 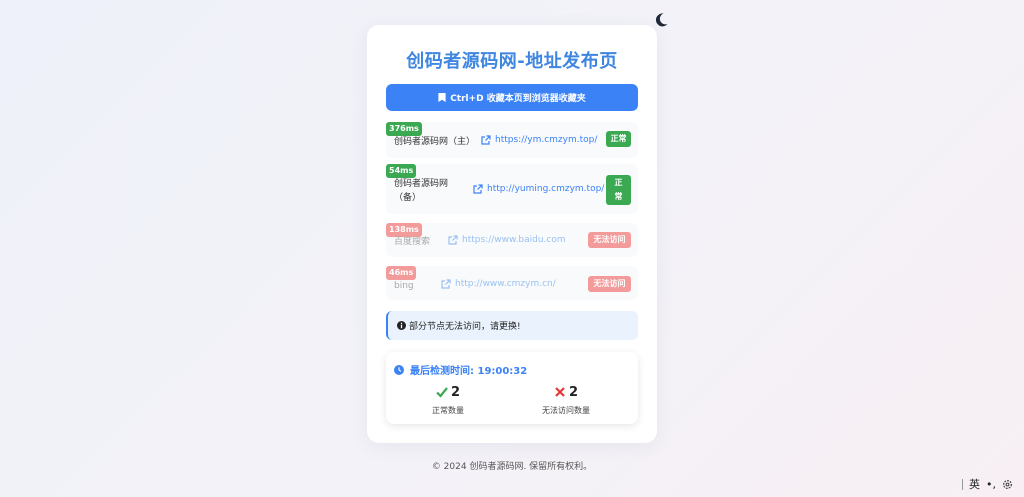 I want to click on moon-icon, so click(x=661, y=20).